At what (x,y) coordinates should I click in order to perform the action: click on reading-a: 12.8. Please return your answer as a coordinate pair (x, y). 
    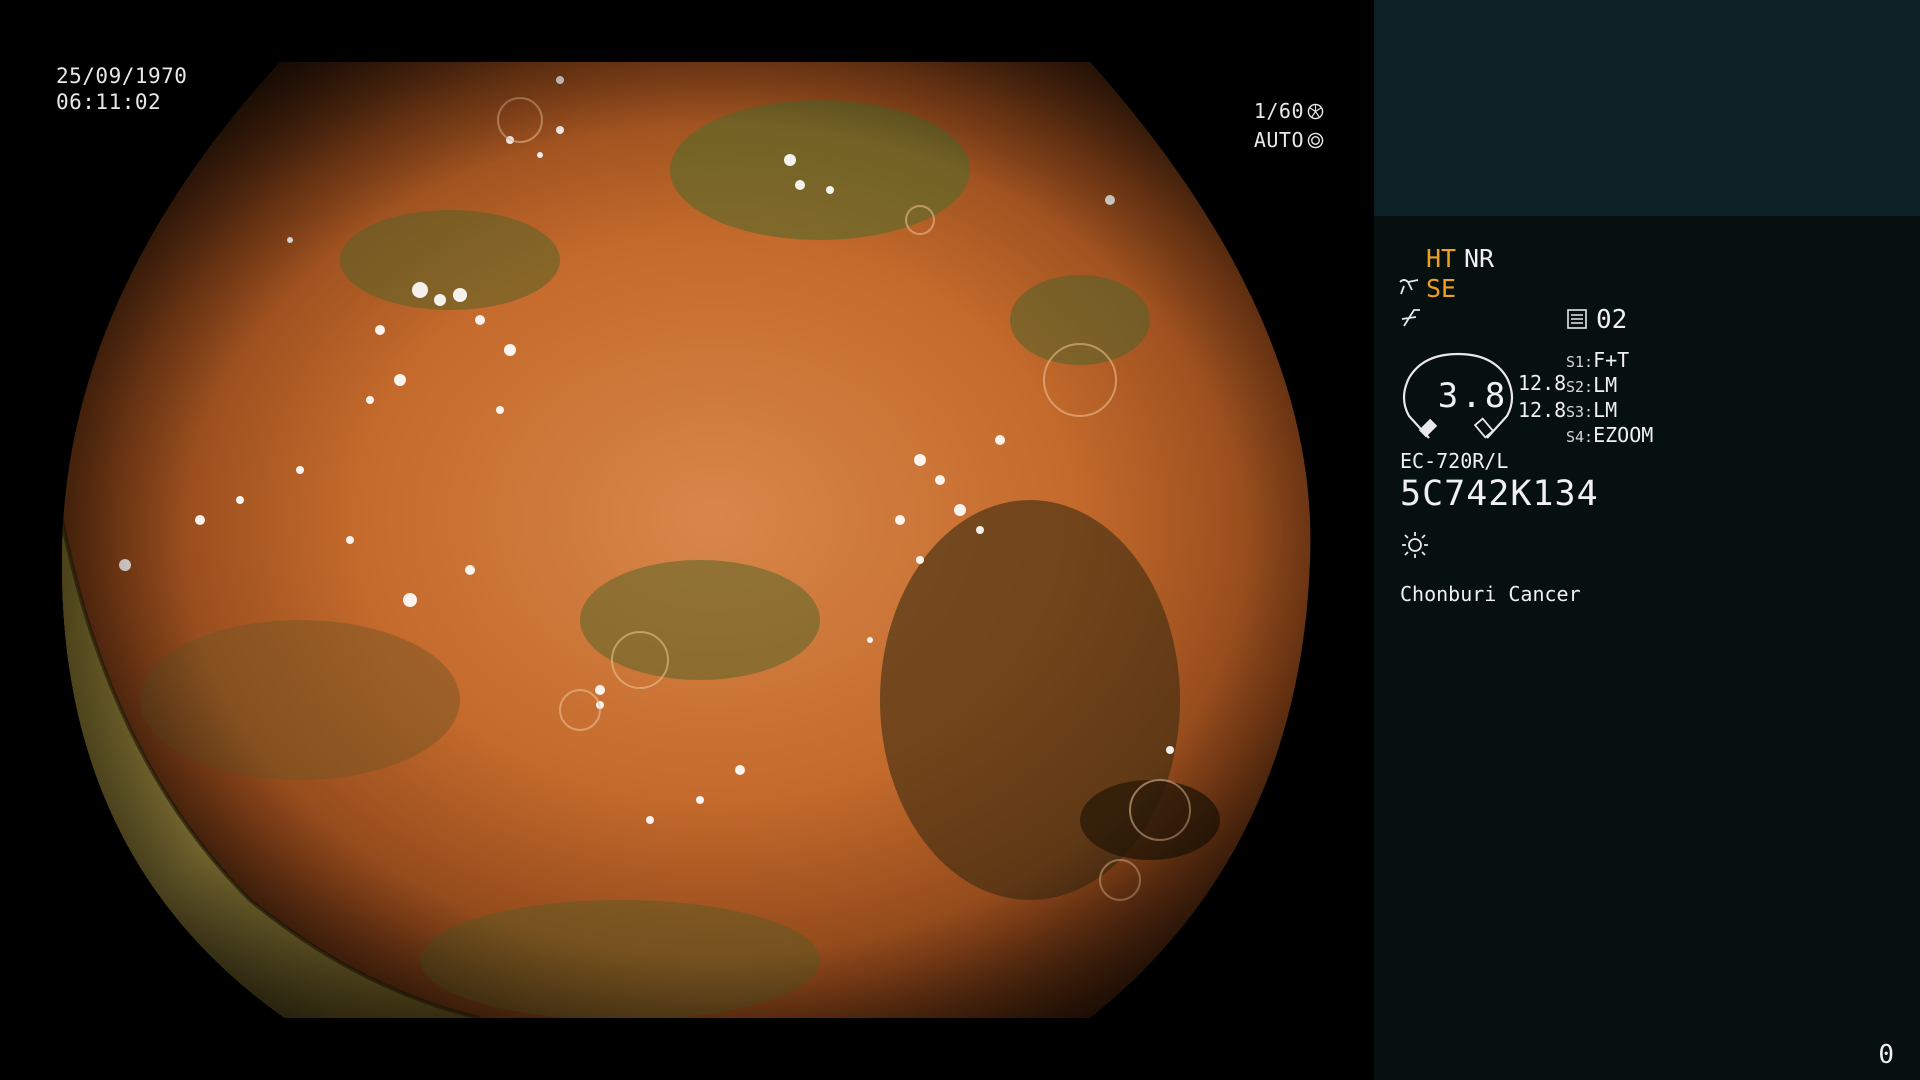
    Looking at the image, I should click on (1542, 383).